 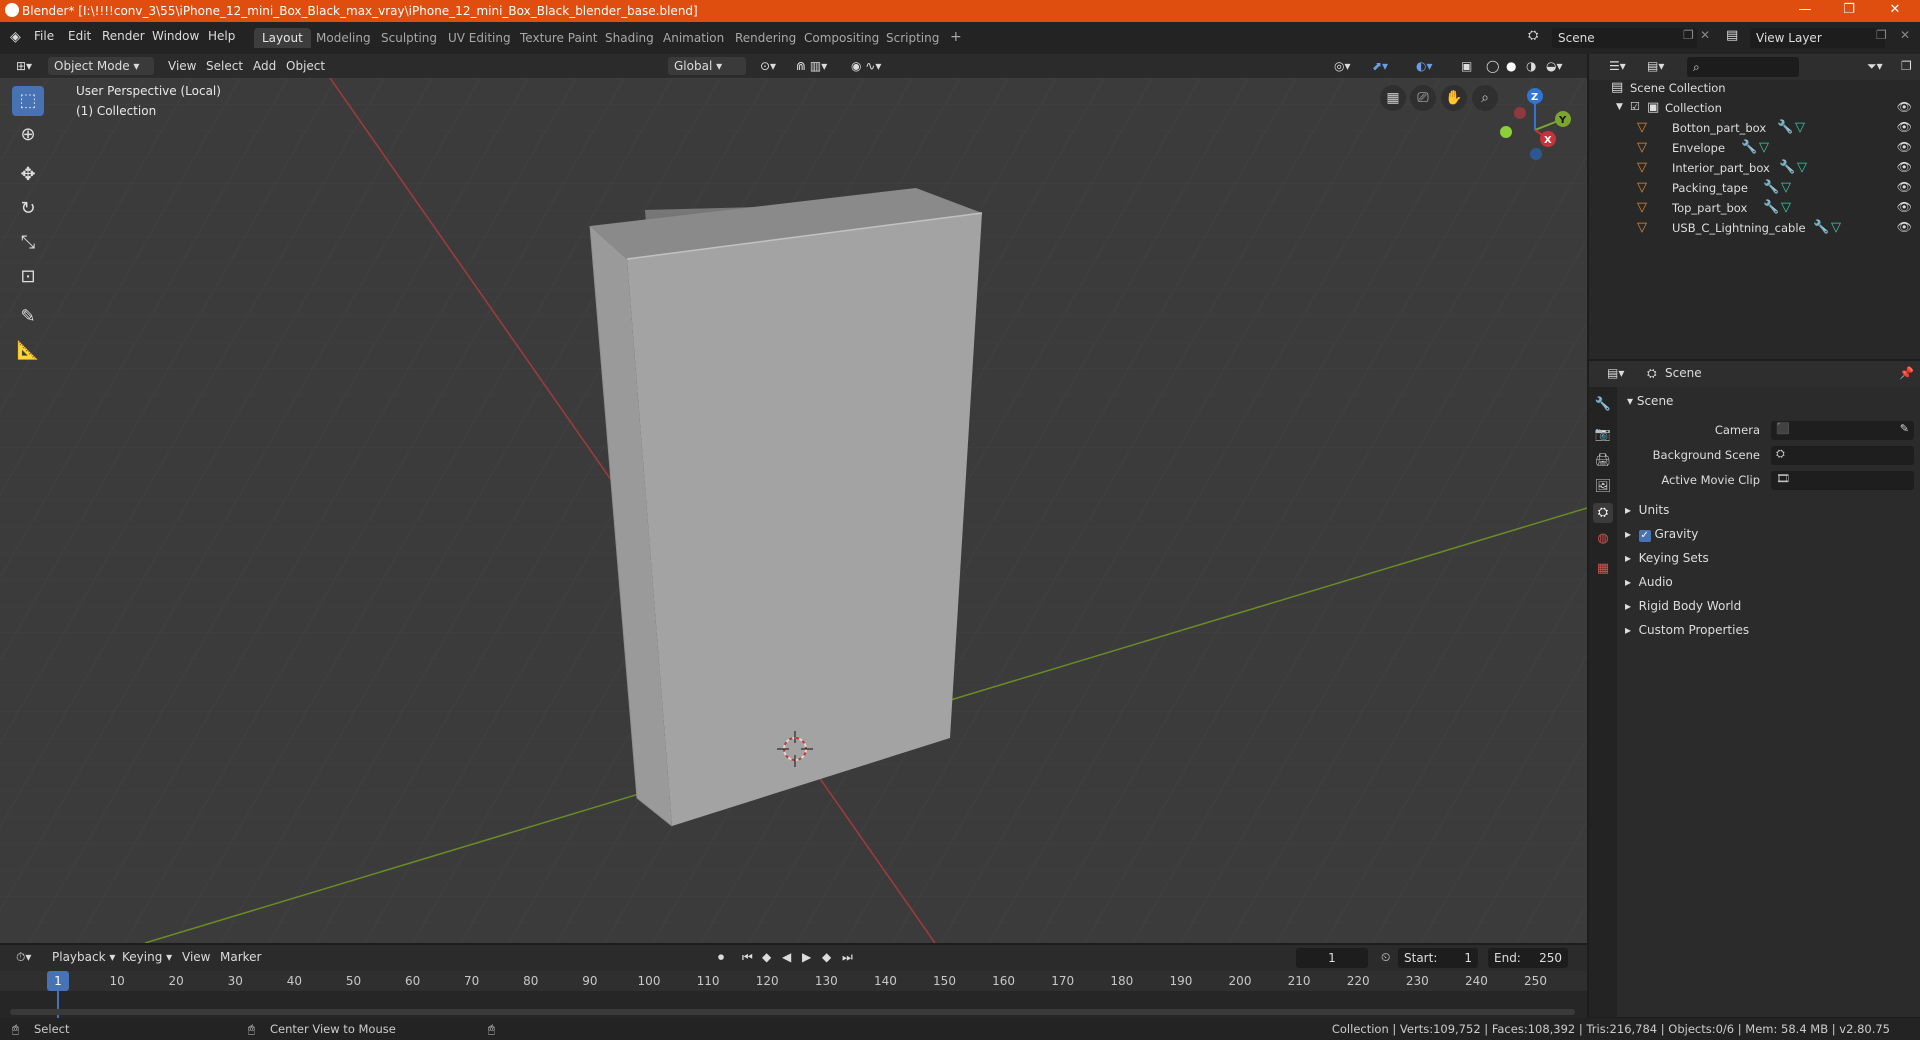 I want to click on play-icon: ▶, so click(x=806, y=957).